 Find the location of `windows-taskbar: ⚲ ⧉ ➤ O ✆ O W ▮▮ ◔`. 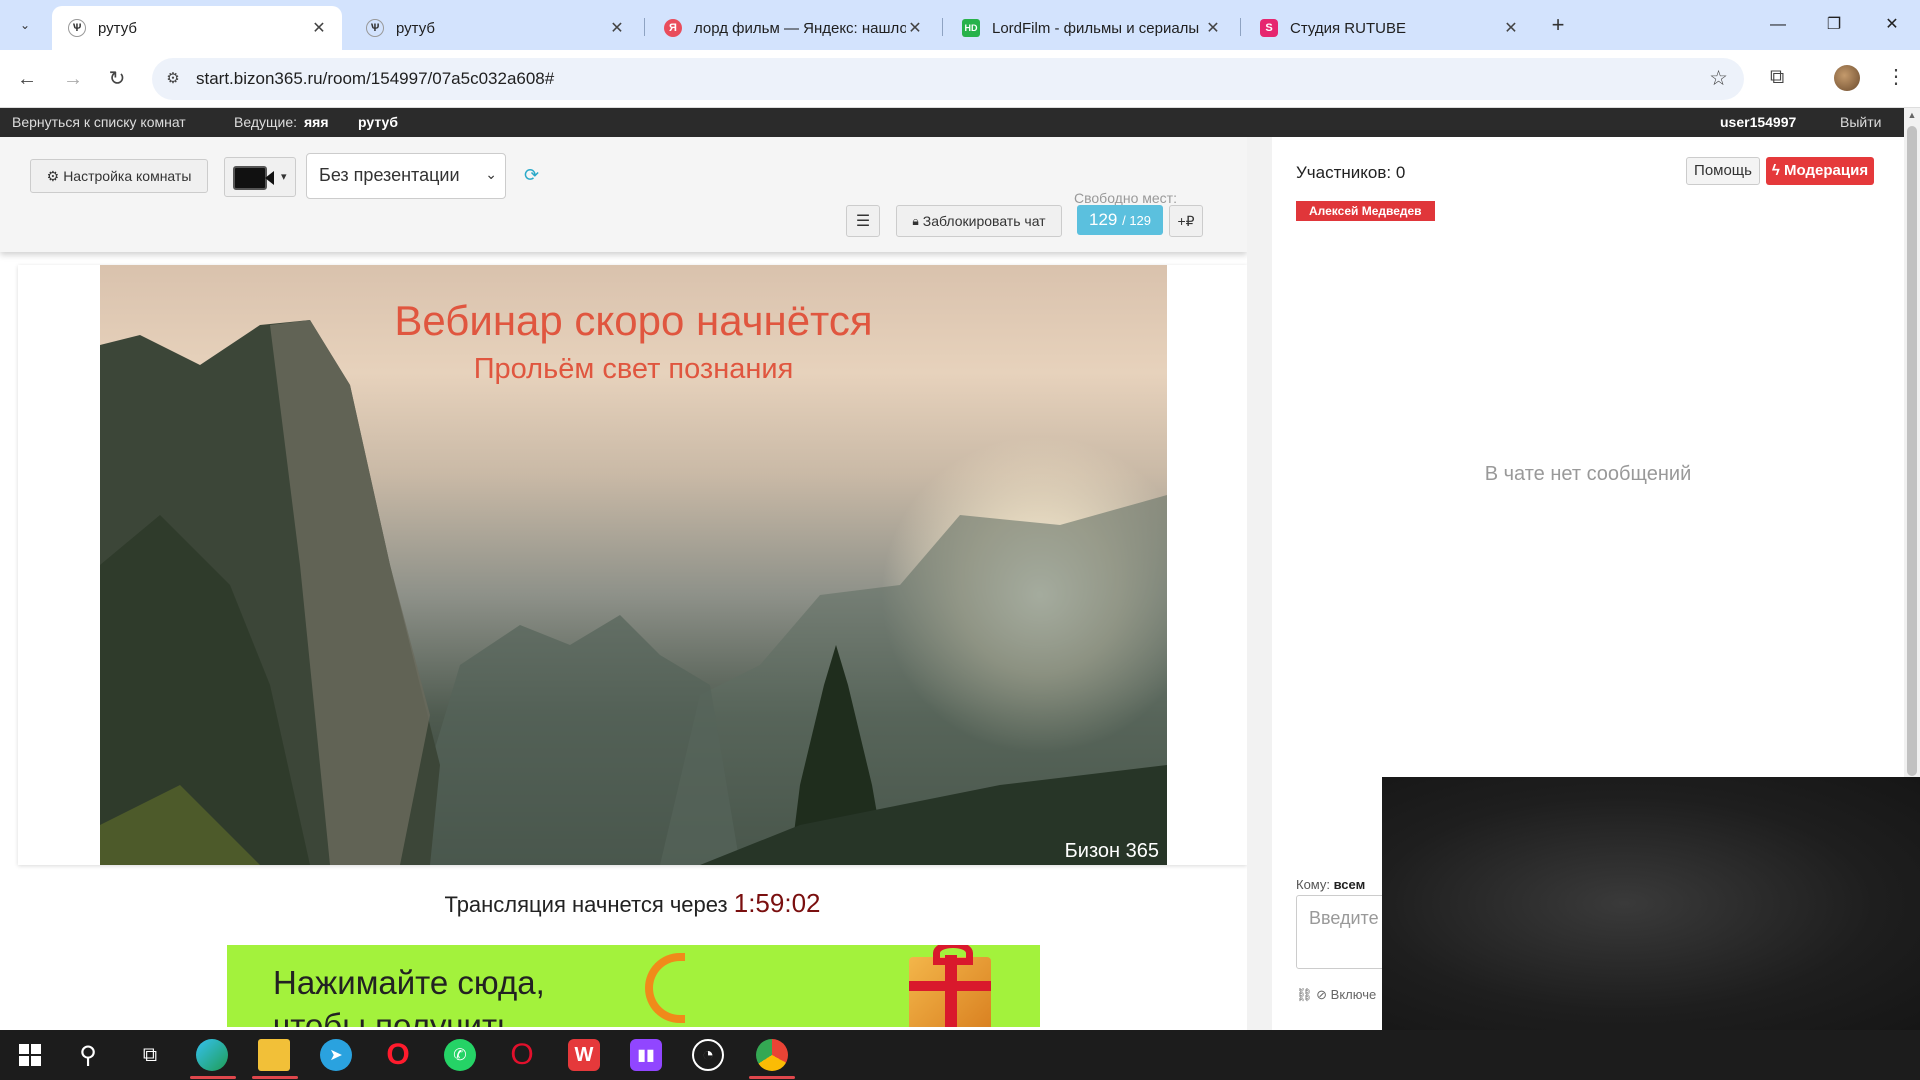

windows-taskbar: ⚲ ⧉ ➤ O ✆ O W ▮▮ ◔ is located at coordinates (960, 1055).